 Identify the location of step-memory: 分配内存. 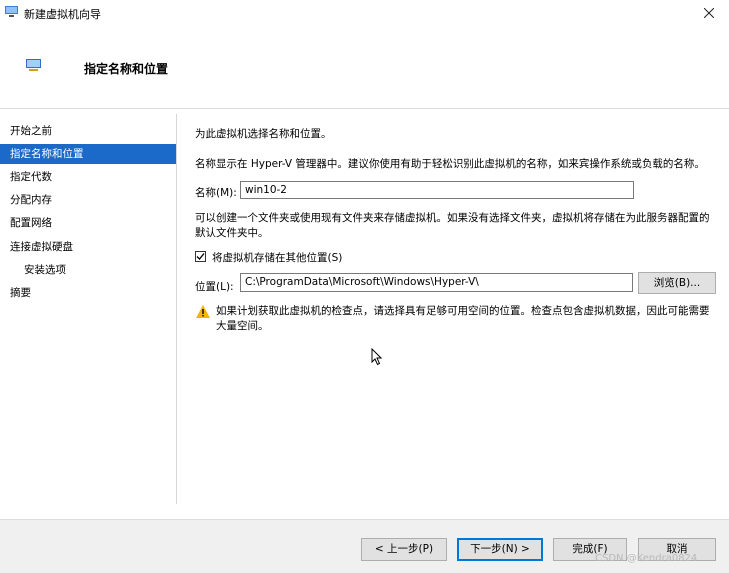
(88, 200).